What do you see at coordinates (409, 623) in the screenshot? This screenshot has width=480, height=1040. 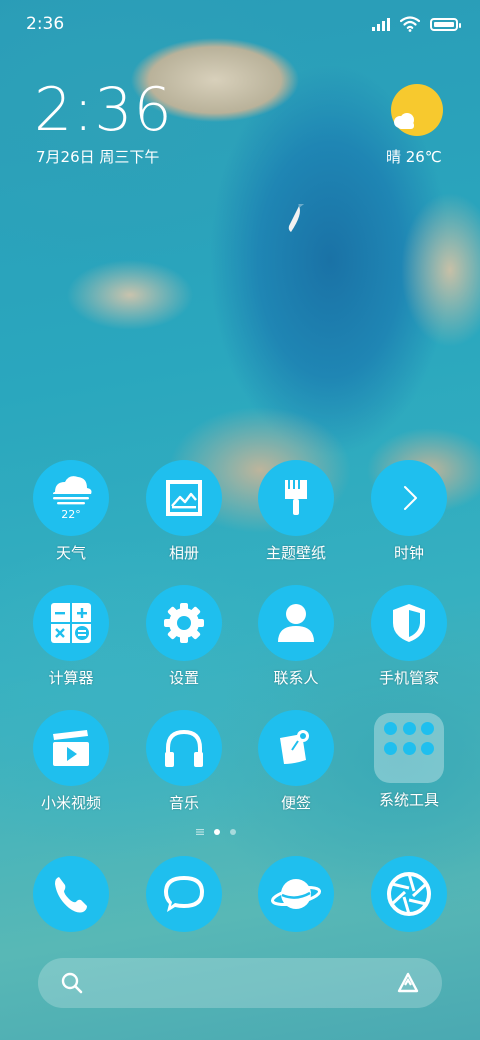 I see `shield-icon` at bounding box center [409, 623].